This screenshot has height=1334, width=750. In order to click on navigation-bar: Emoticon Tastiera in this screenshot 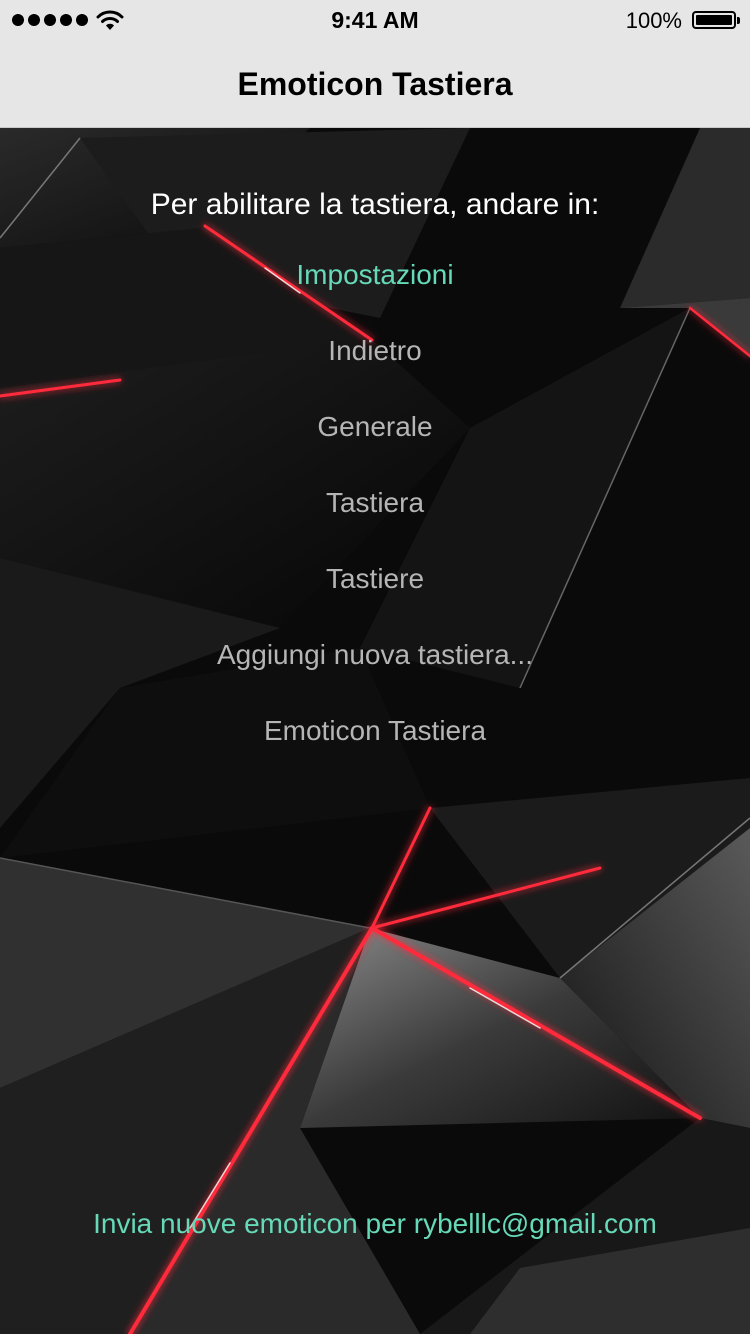, I will do `click(375, 84)`.